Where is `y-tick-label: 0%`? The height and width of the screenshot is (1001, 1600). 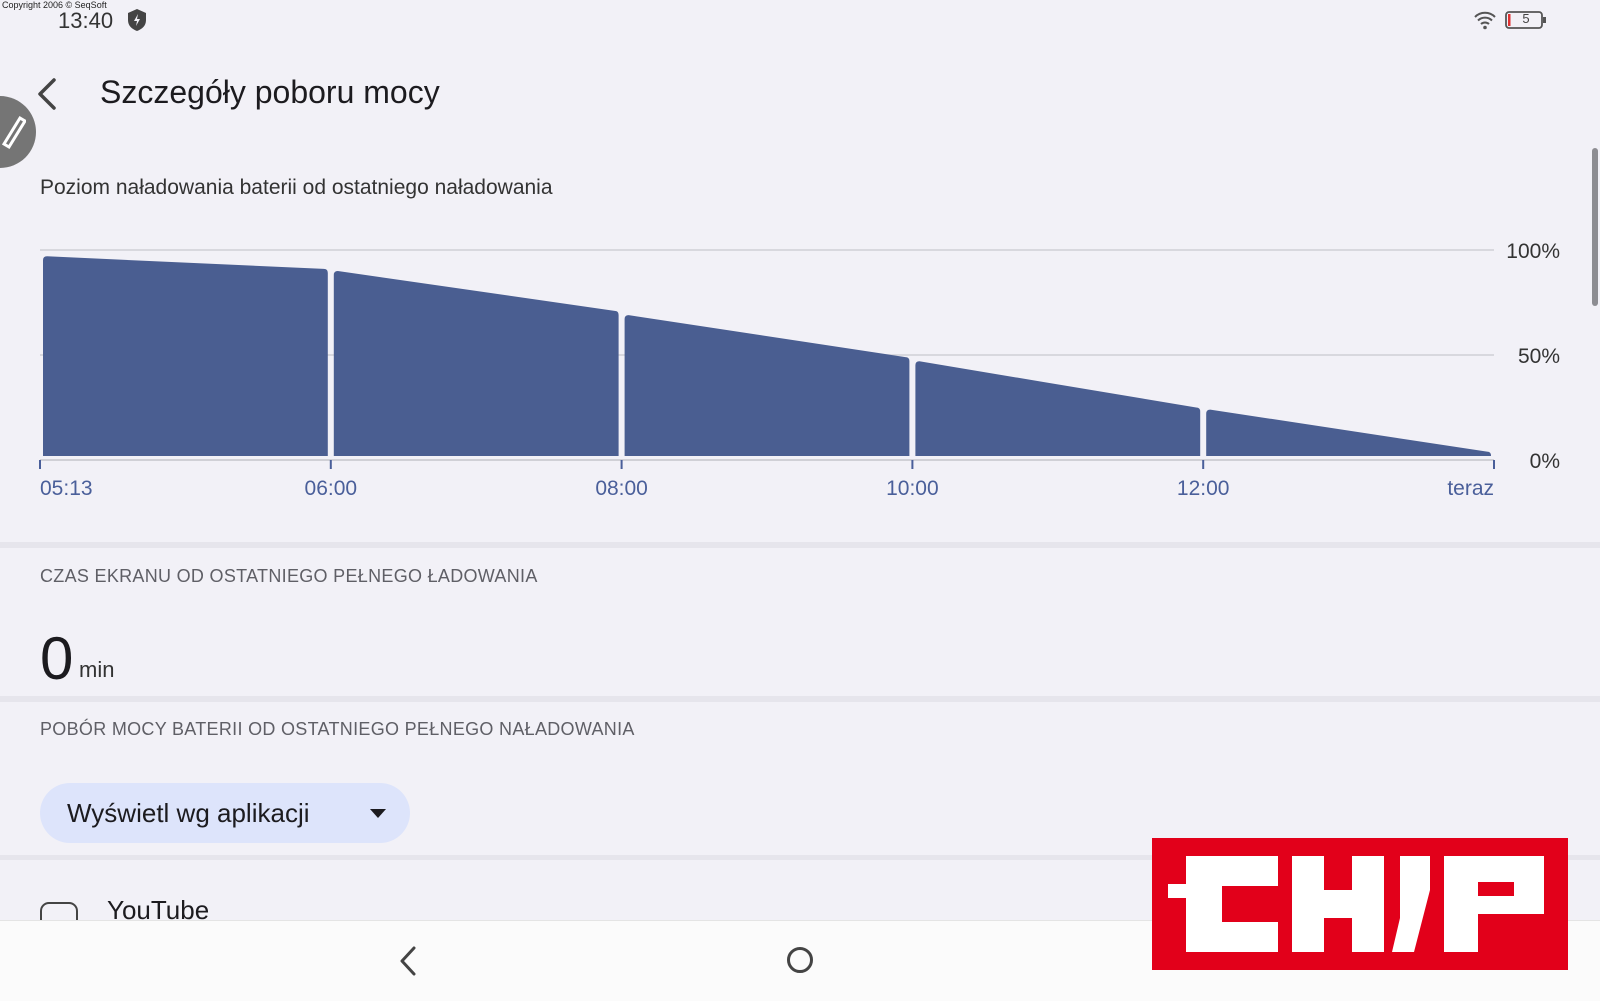
y-tick-label: 0% is located at coordinates (1545, 461).